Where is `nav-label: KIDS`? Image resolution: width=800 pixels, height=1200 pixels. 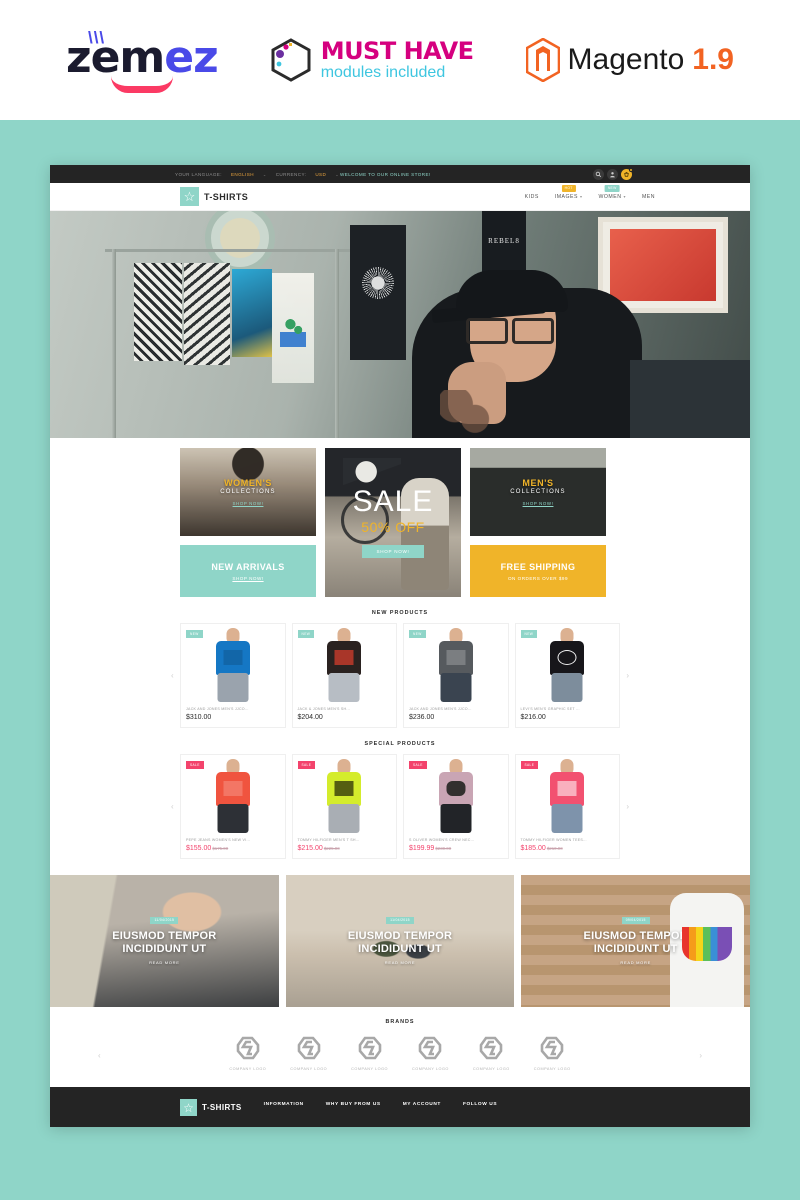 nav-label: KIDS is located at coordinates (531, 196).